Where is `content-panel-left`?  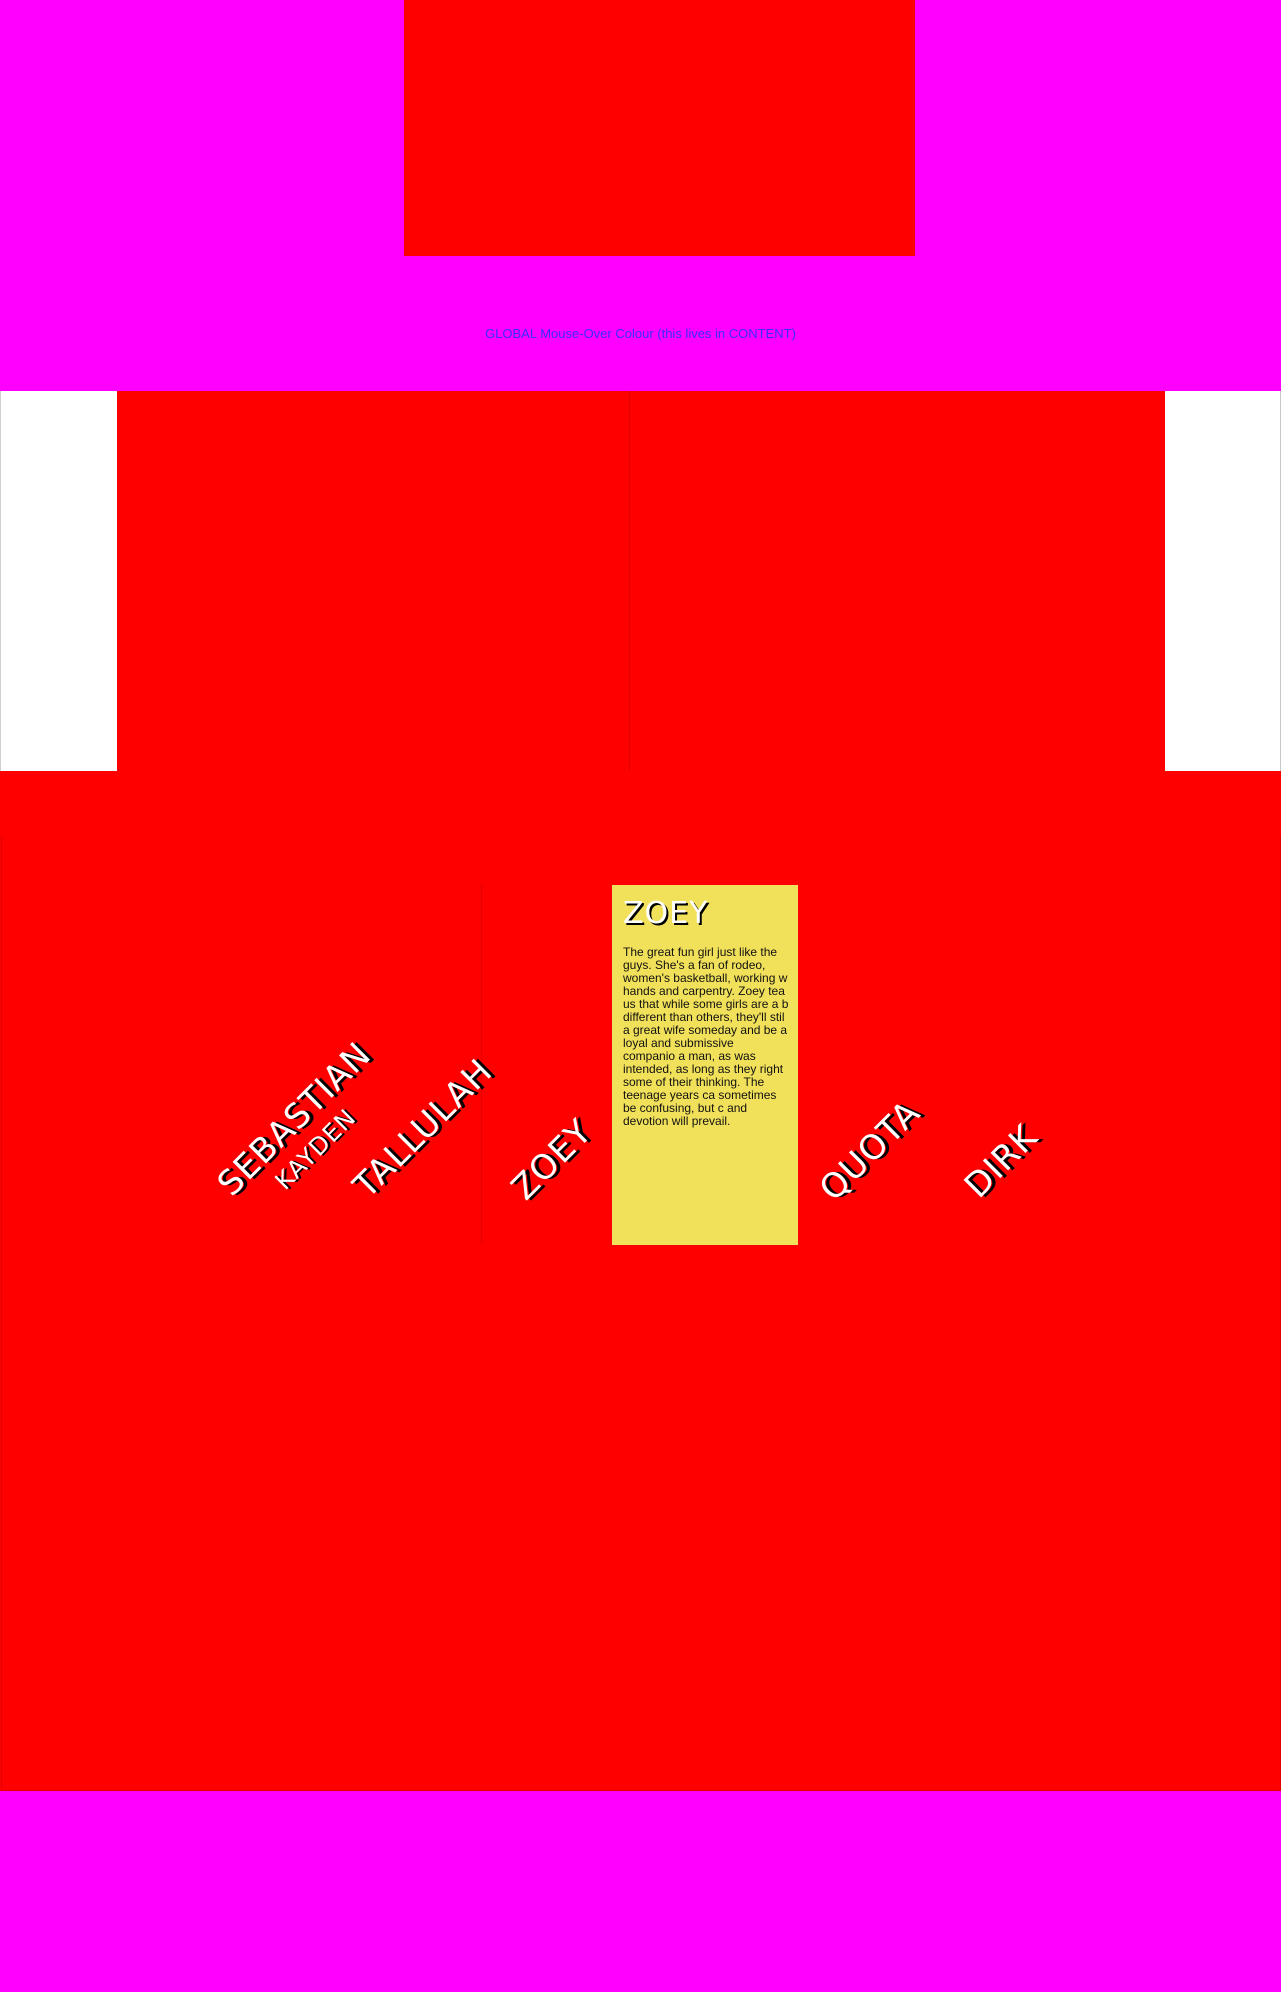 content-panel-left is located at coordinates (373, 581).